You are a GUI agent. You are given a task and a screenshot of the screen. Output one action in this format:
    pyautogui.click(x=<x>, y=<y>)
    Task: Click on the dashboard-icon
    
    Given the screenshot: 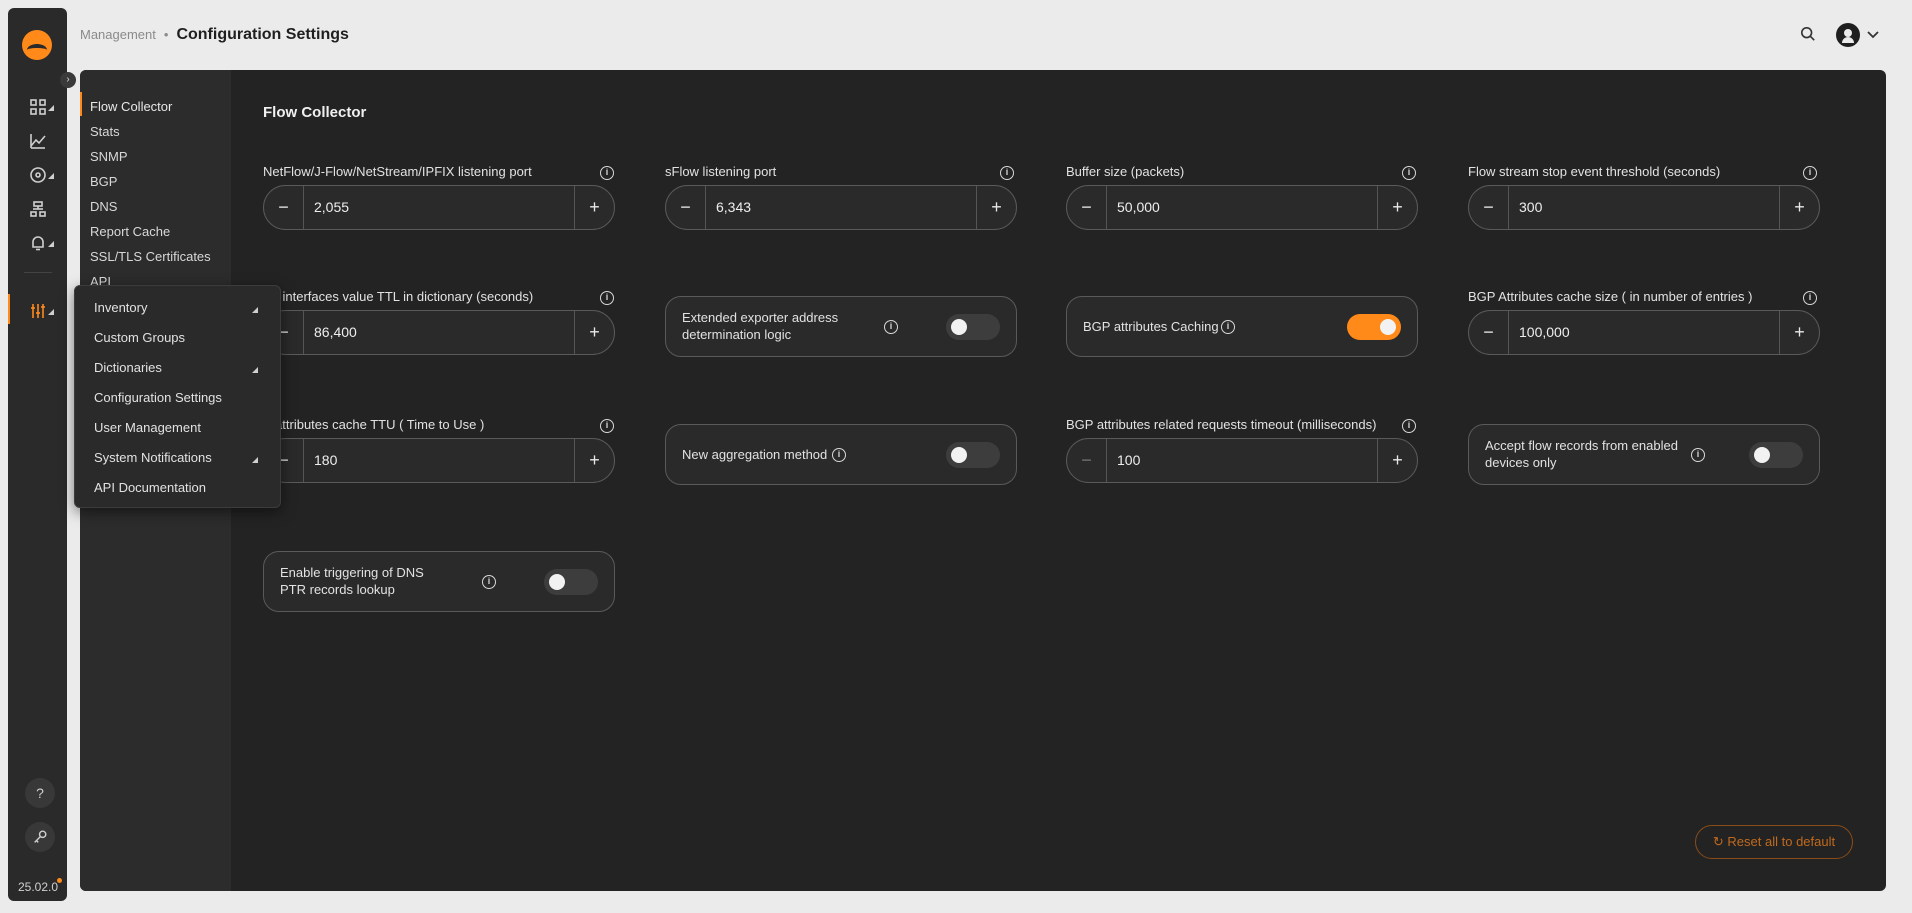 What is the action you would take?
    pyautogui.click(x=39, y=108)
    